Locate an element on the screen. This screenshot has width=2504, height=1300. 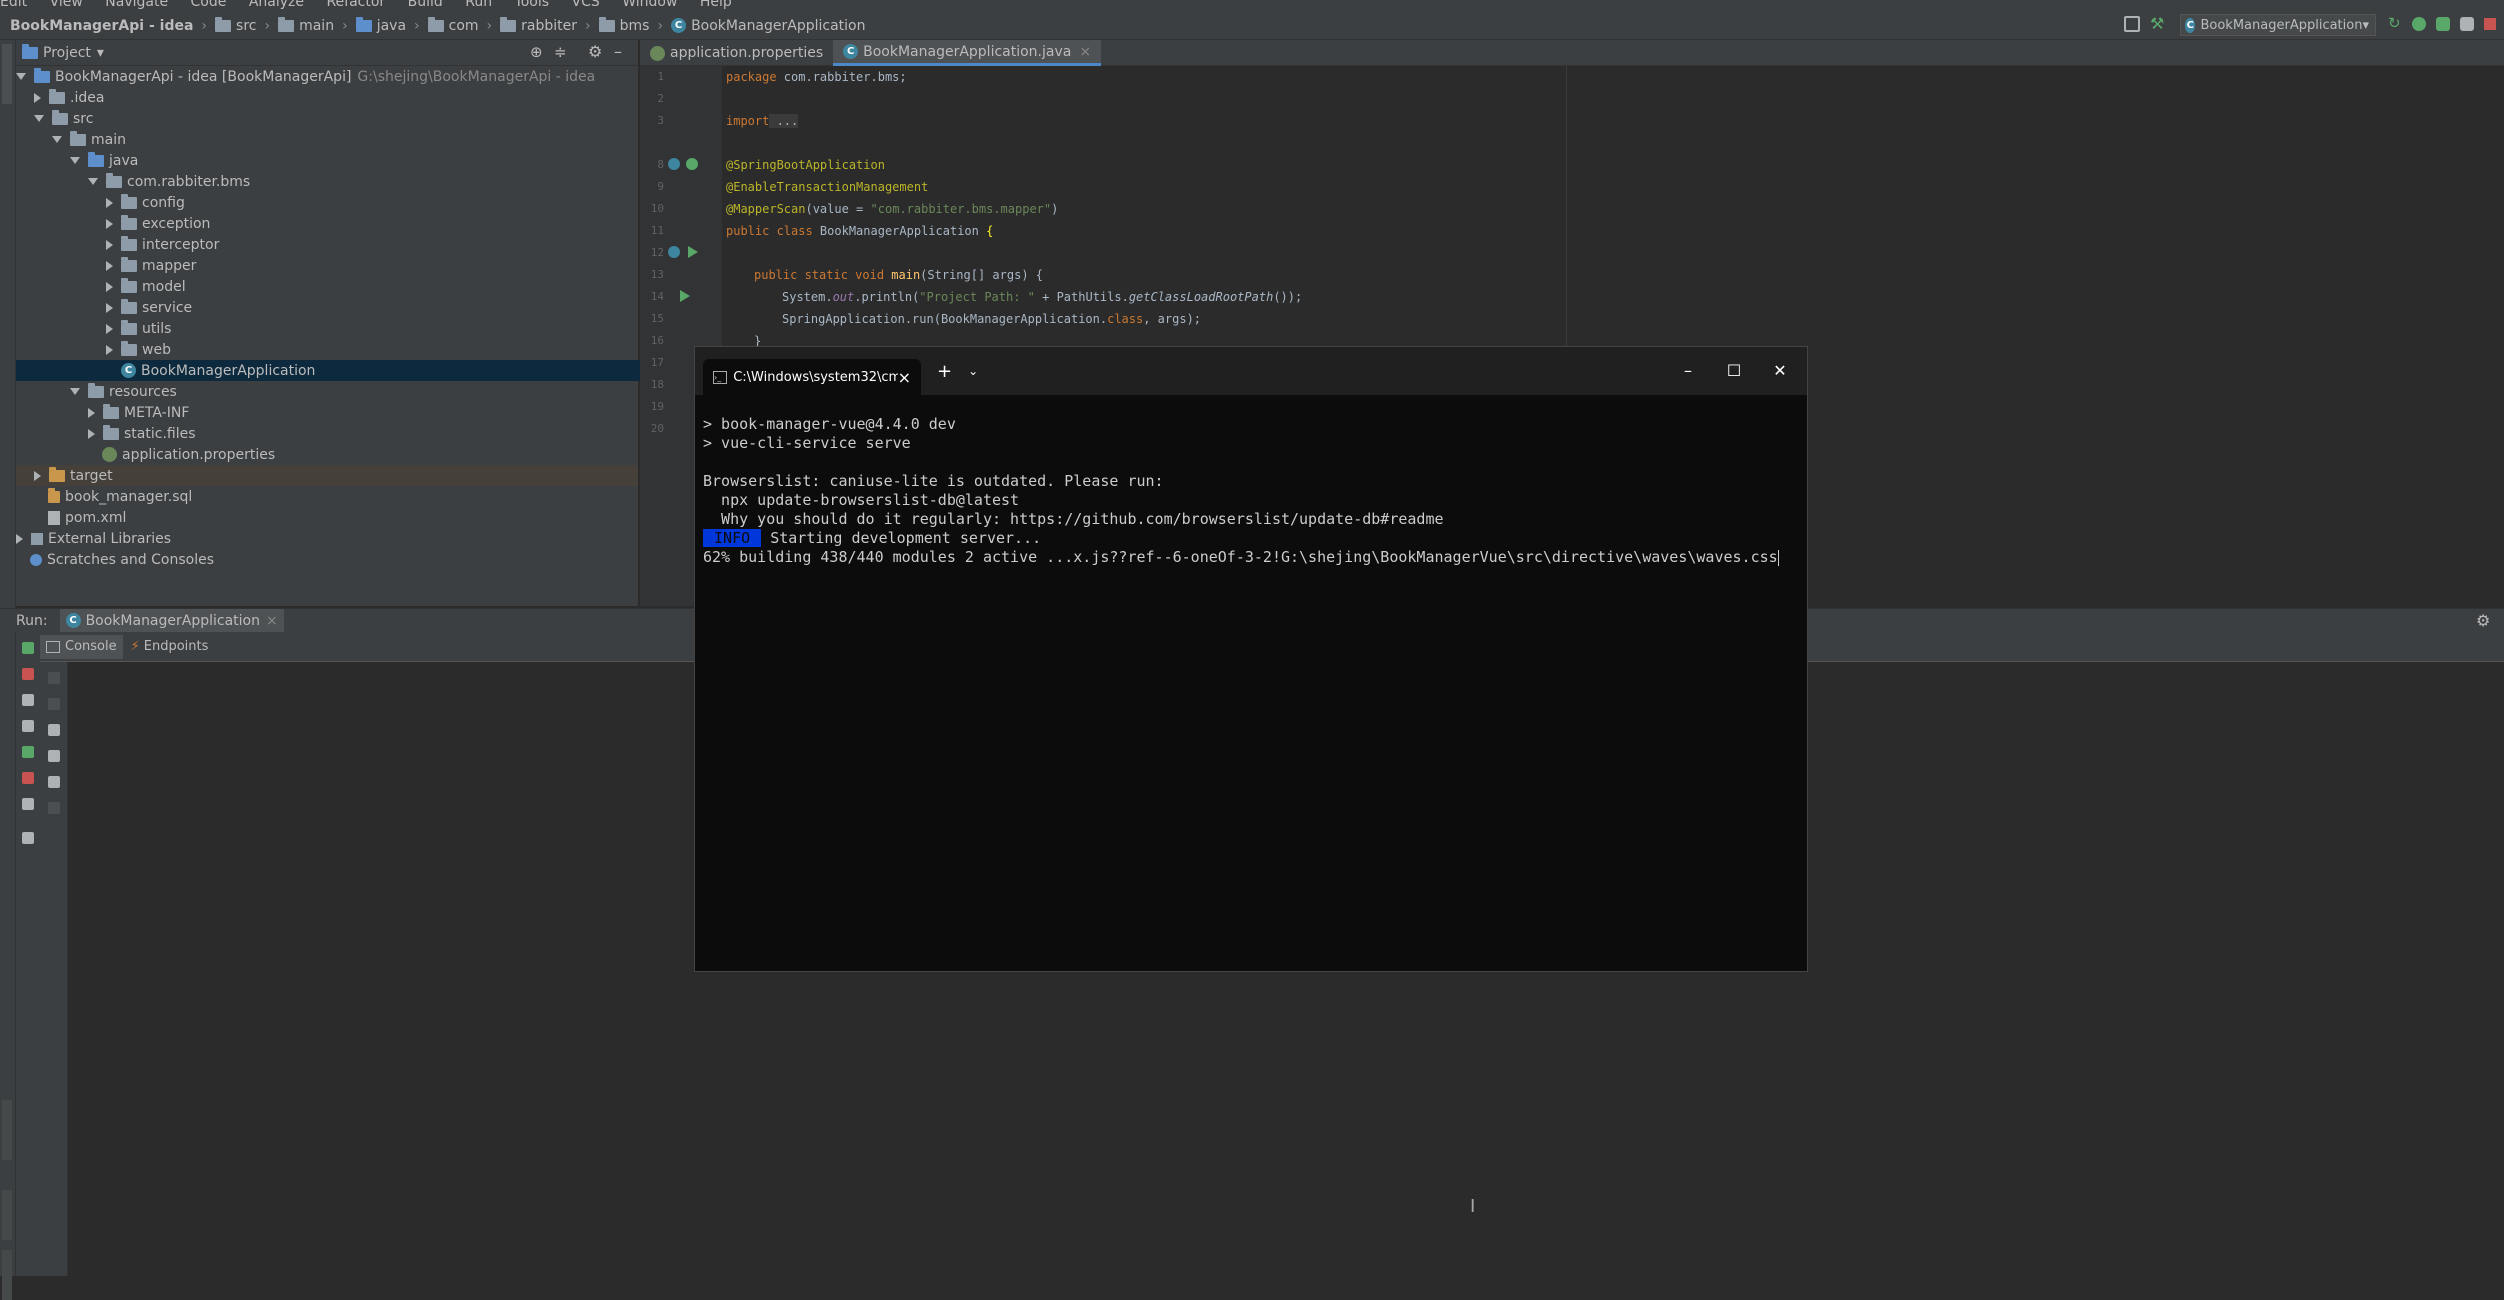
build-hammer-icon: ⚒ is located at coordinates (2157, 23).